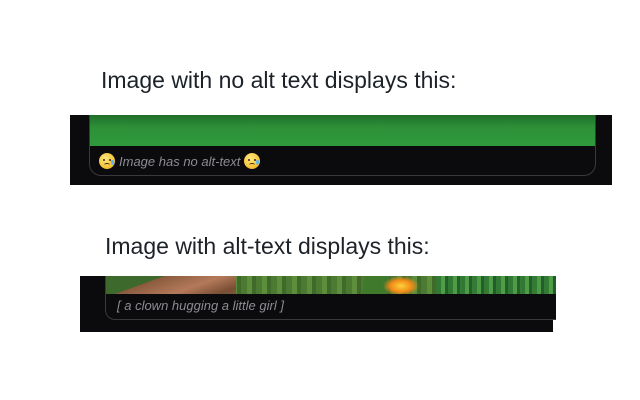 The height and width of the screenshot is (400, 640). Describe the element at coordinates (279, 80) in the screenshot. I see `heading-no-alt-text: Image with no alt text displays this:` at that location.